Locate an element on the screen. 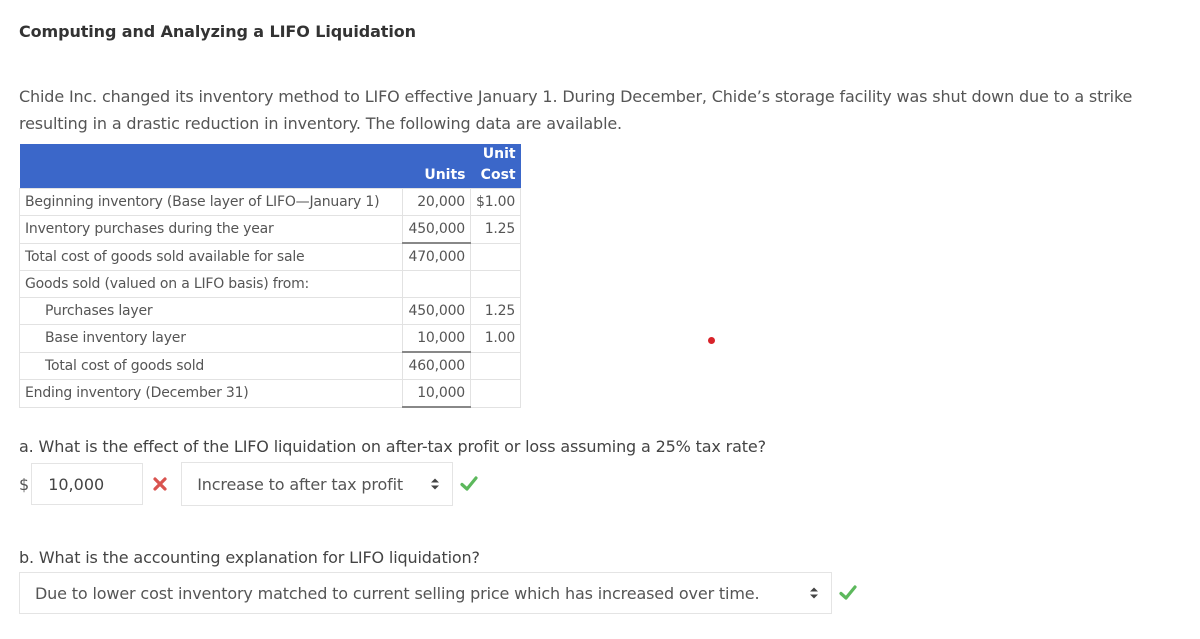 The image size is (1200, 639). question-a-answer-row: $ 10,000 Increase to after tax profit is located at coordinates (249, 484).